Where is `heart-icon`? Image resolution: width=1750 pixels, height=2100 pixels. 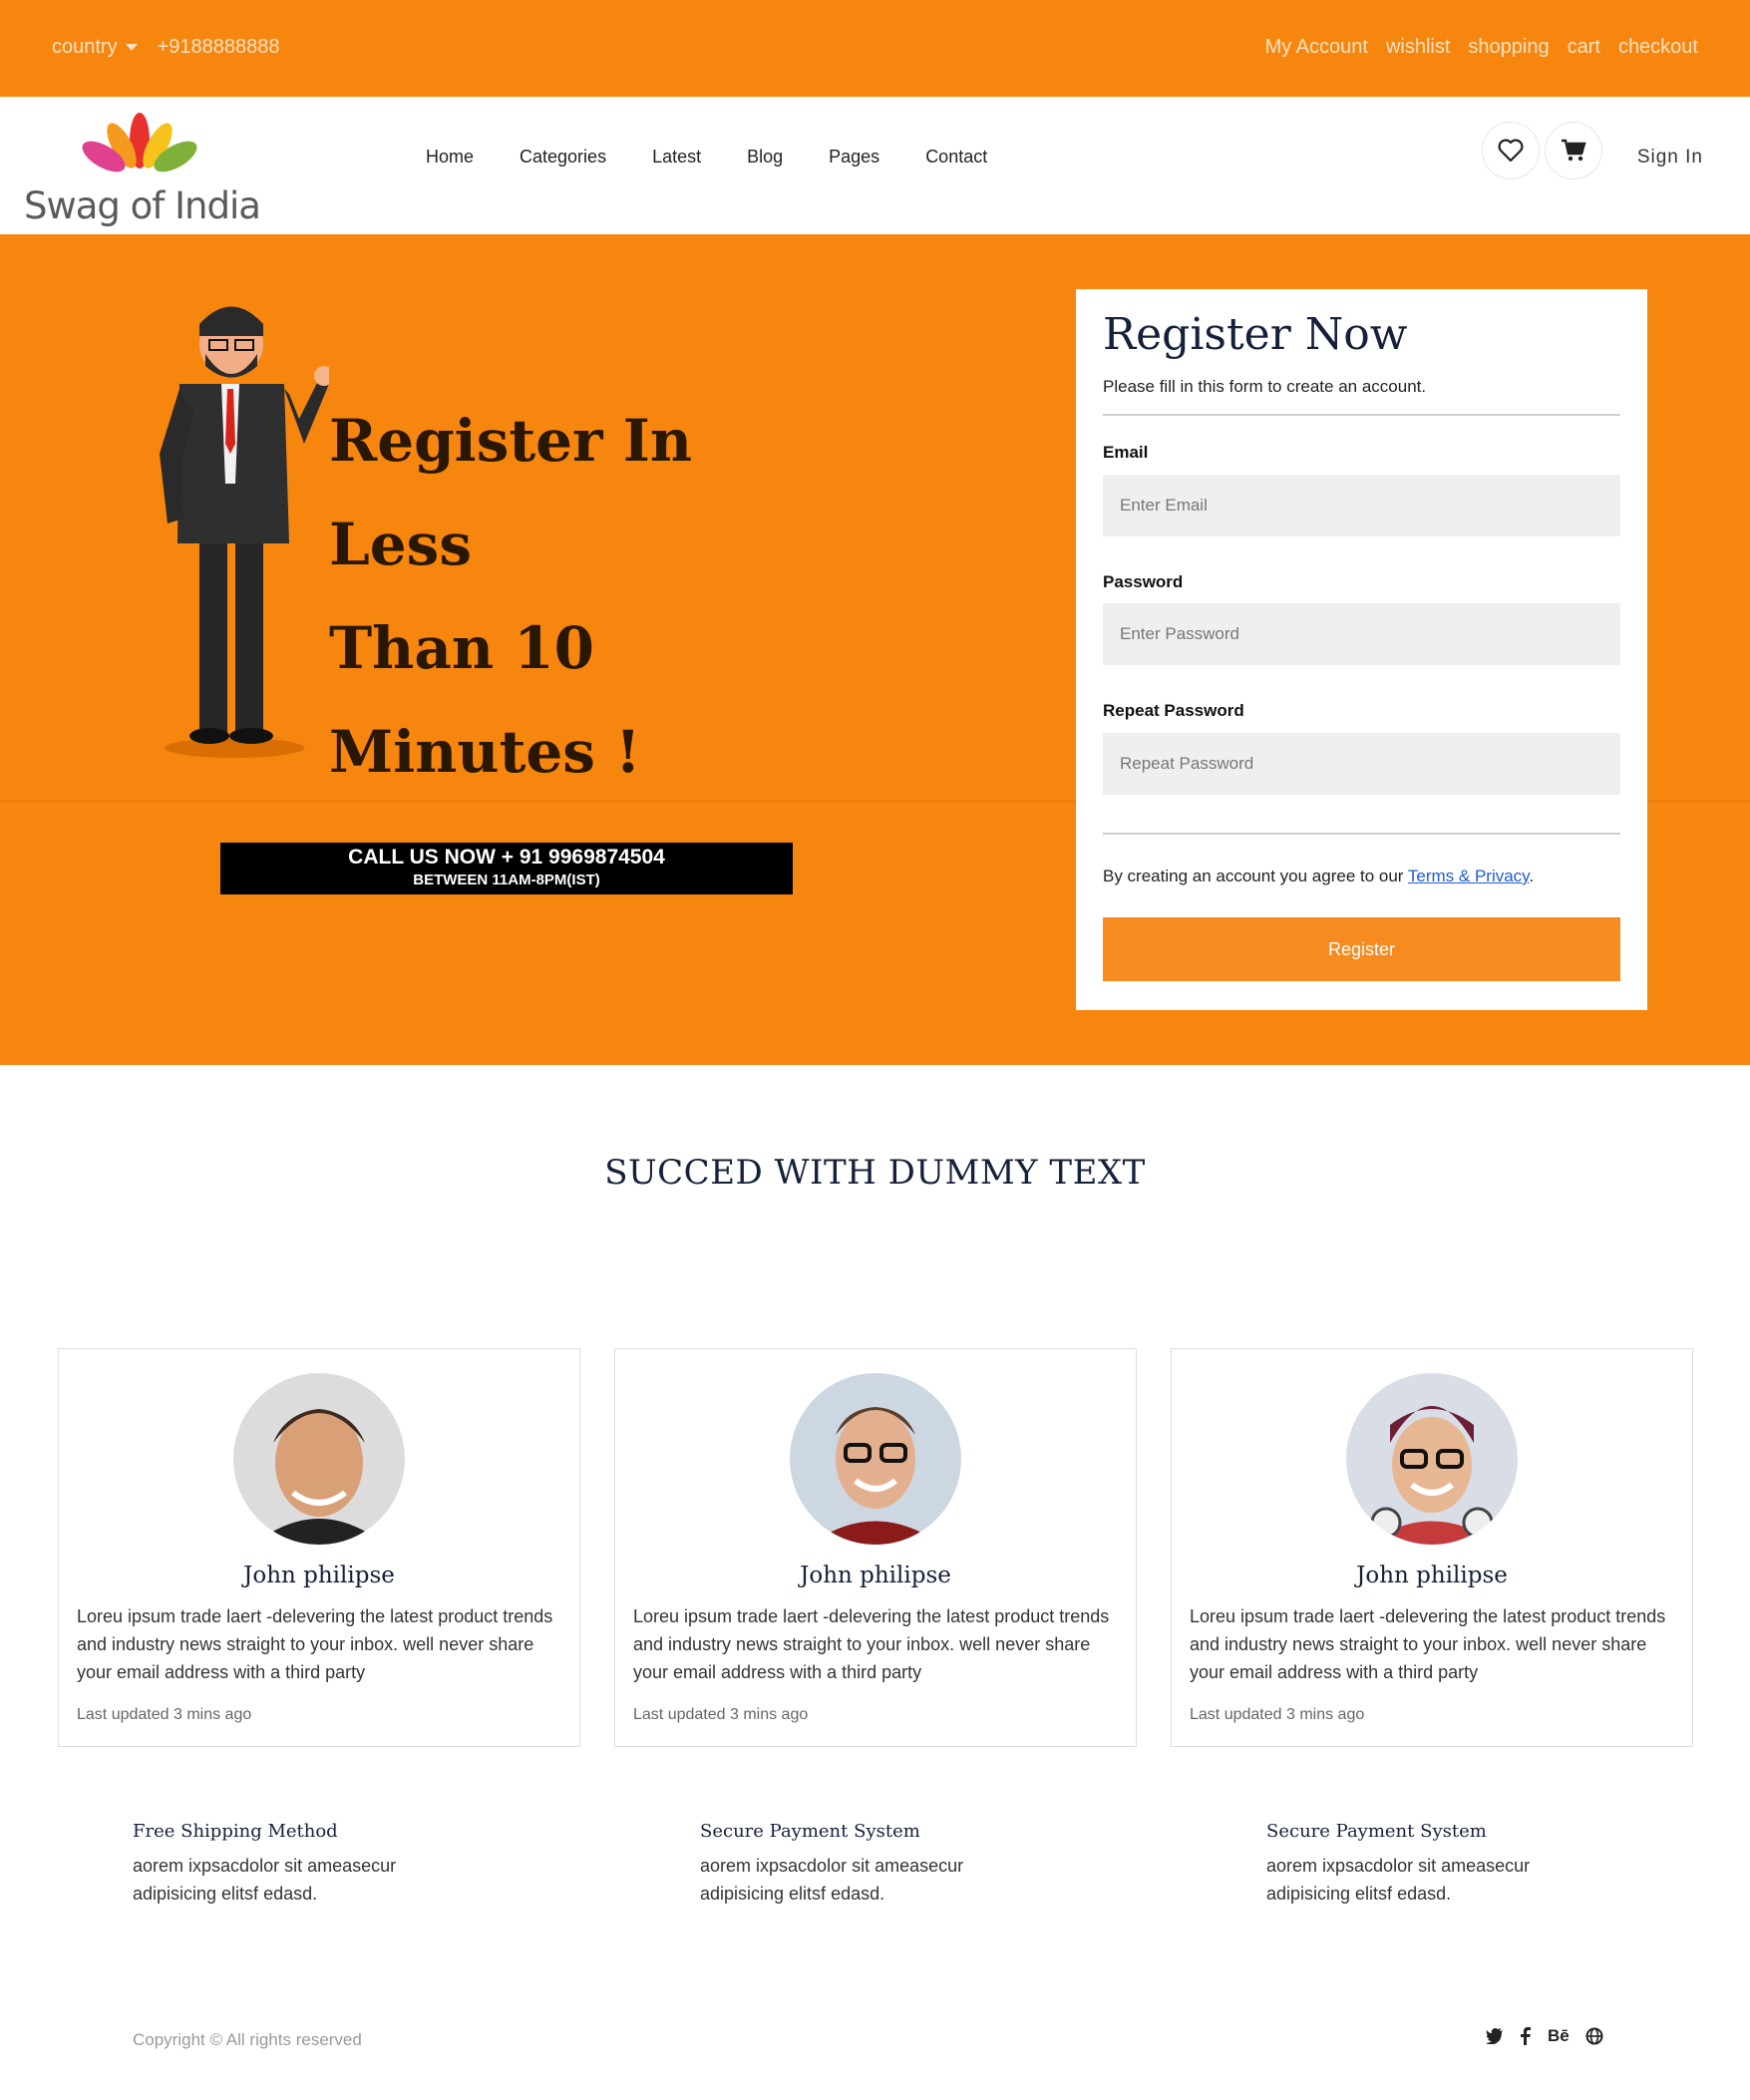
heart-icon is located at coordinates (1511, 151).